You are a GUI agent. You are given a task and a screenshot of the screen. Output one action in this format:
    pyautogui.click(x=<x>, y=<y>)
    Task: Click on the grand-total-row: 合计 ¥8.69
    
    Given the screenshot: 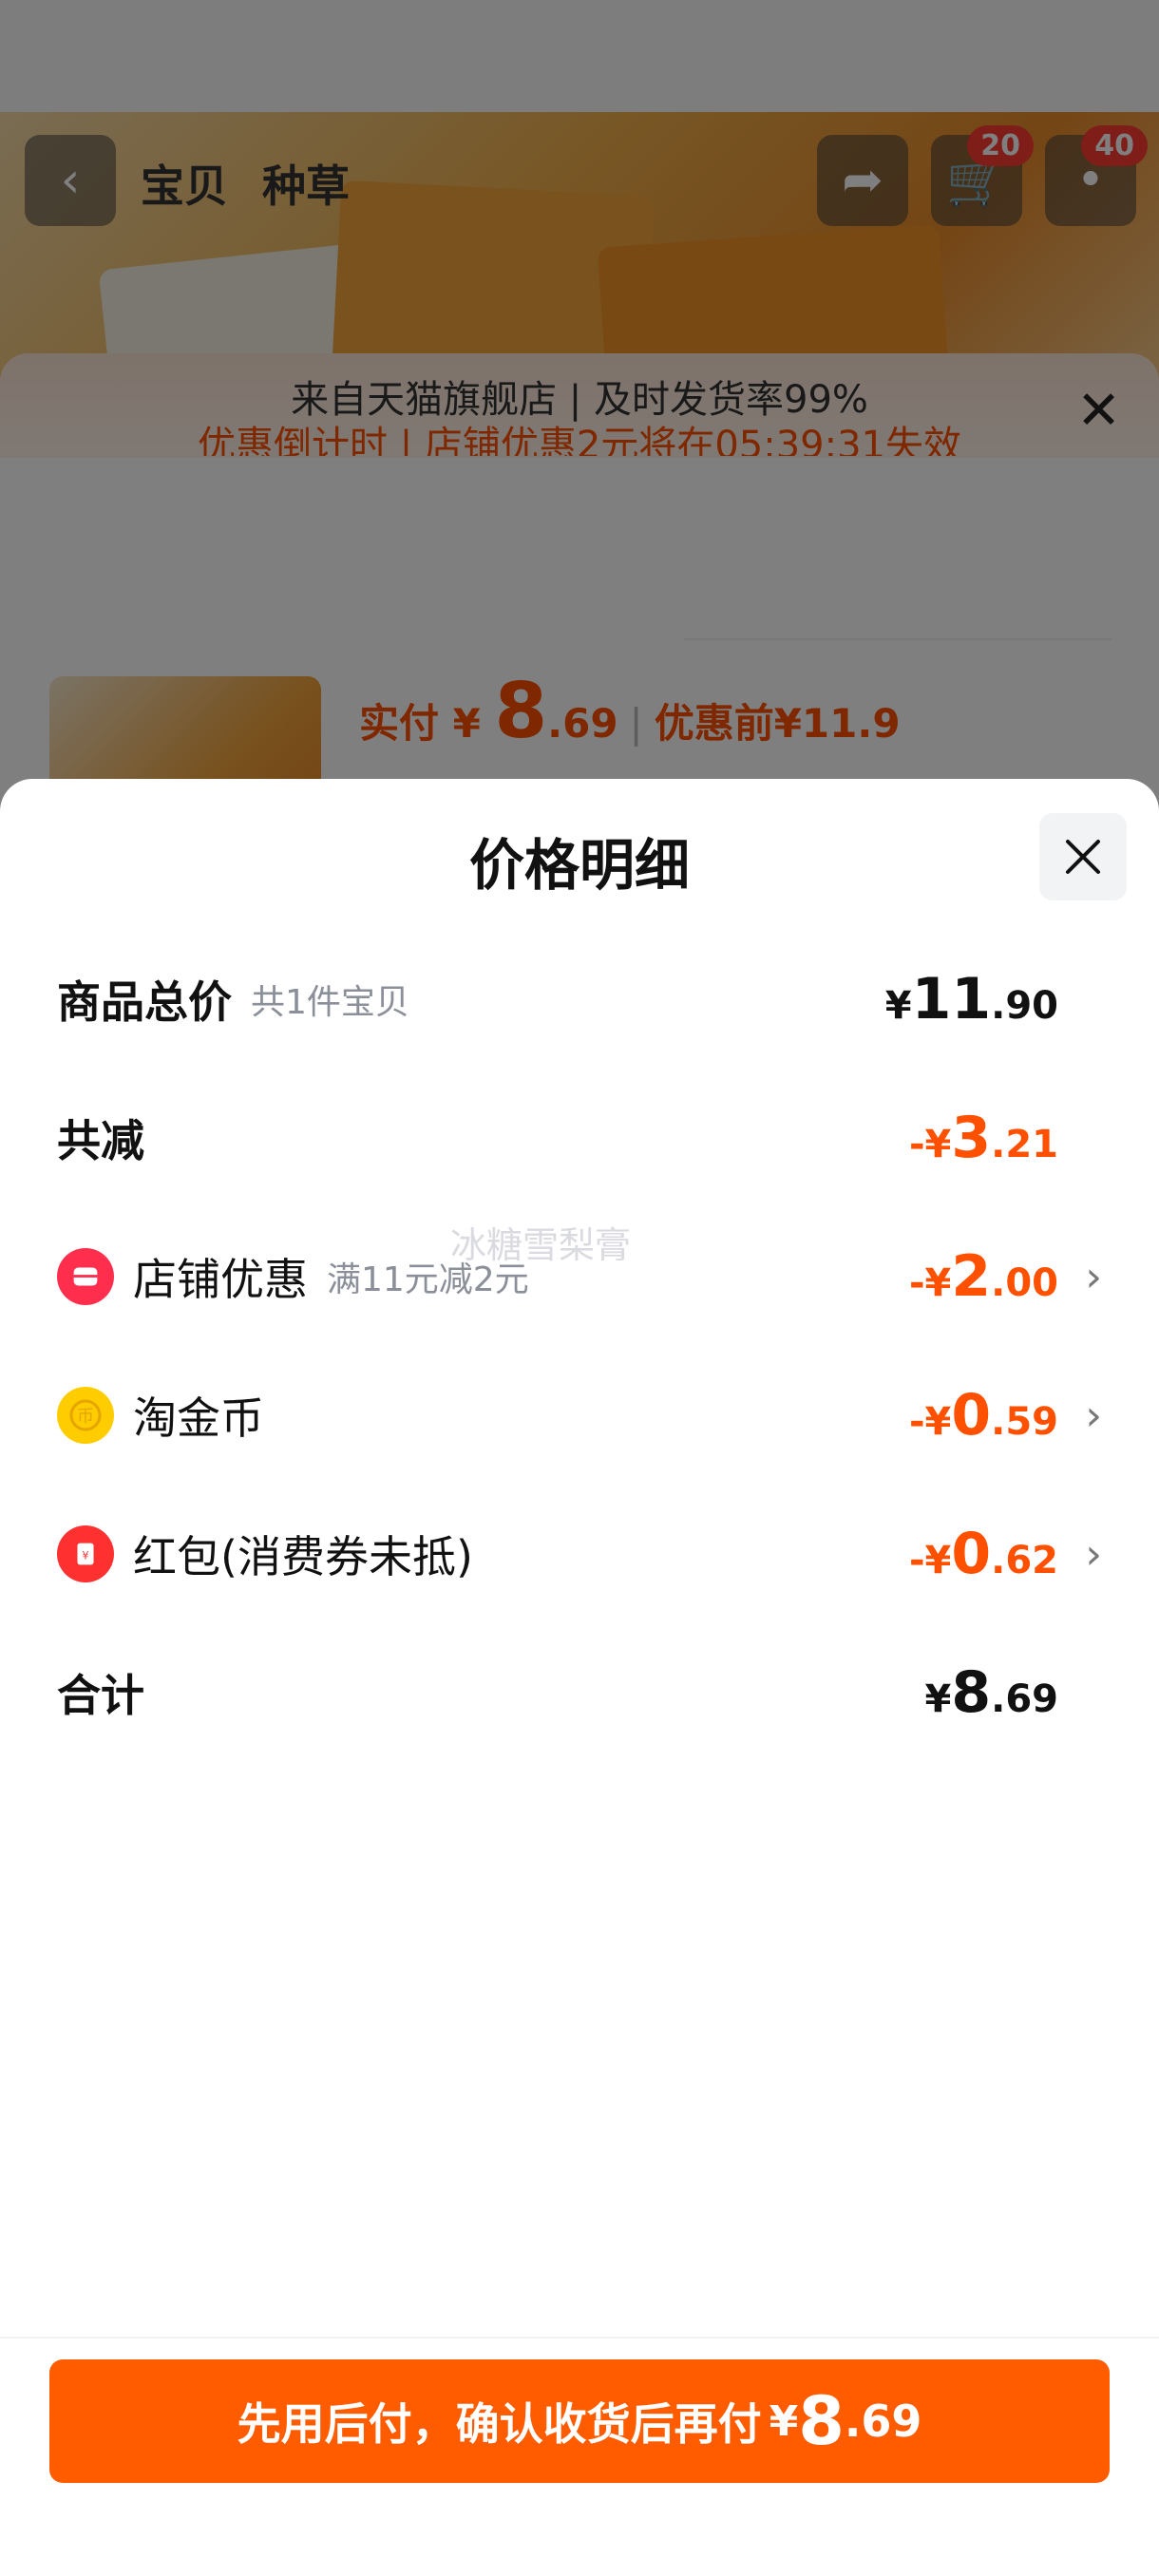 What is the action you would take?
    pyautogui.click(x=579, y=1693)
    